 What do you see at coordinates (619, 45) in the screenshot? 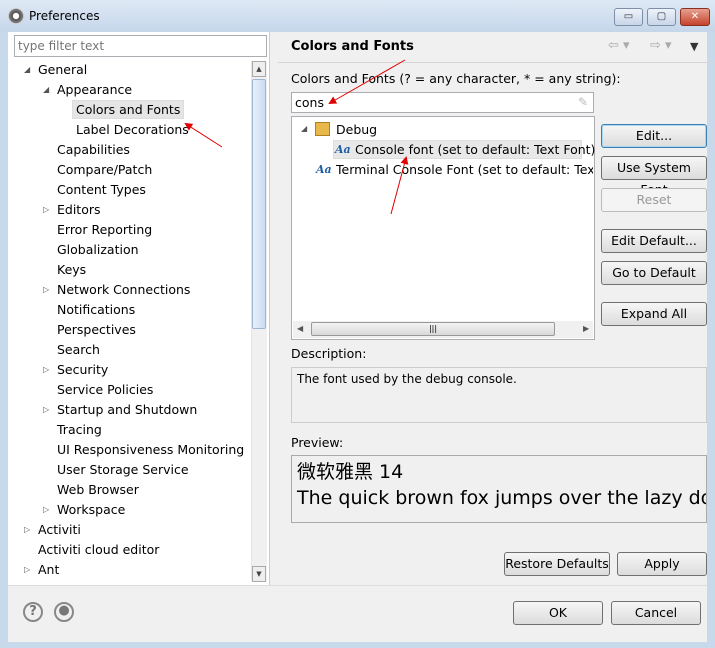
I see `back-arrow-icon: ⇦ ▾` at bounding box center [619, 45].